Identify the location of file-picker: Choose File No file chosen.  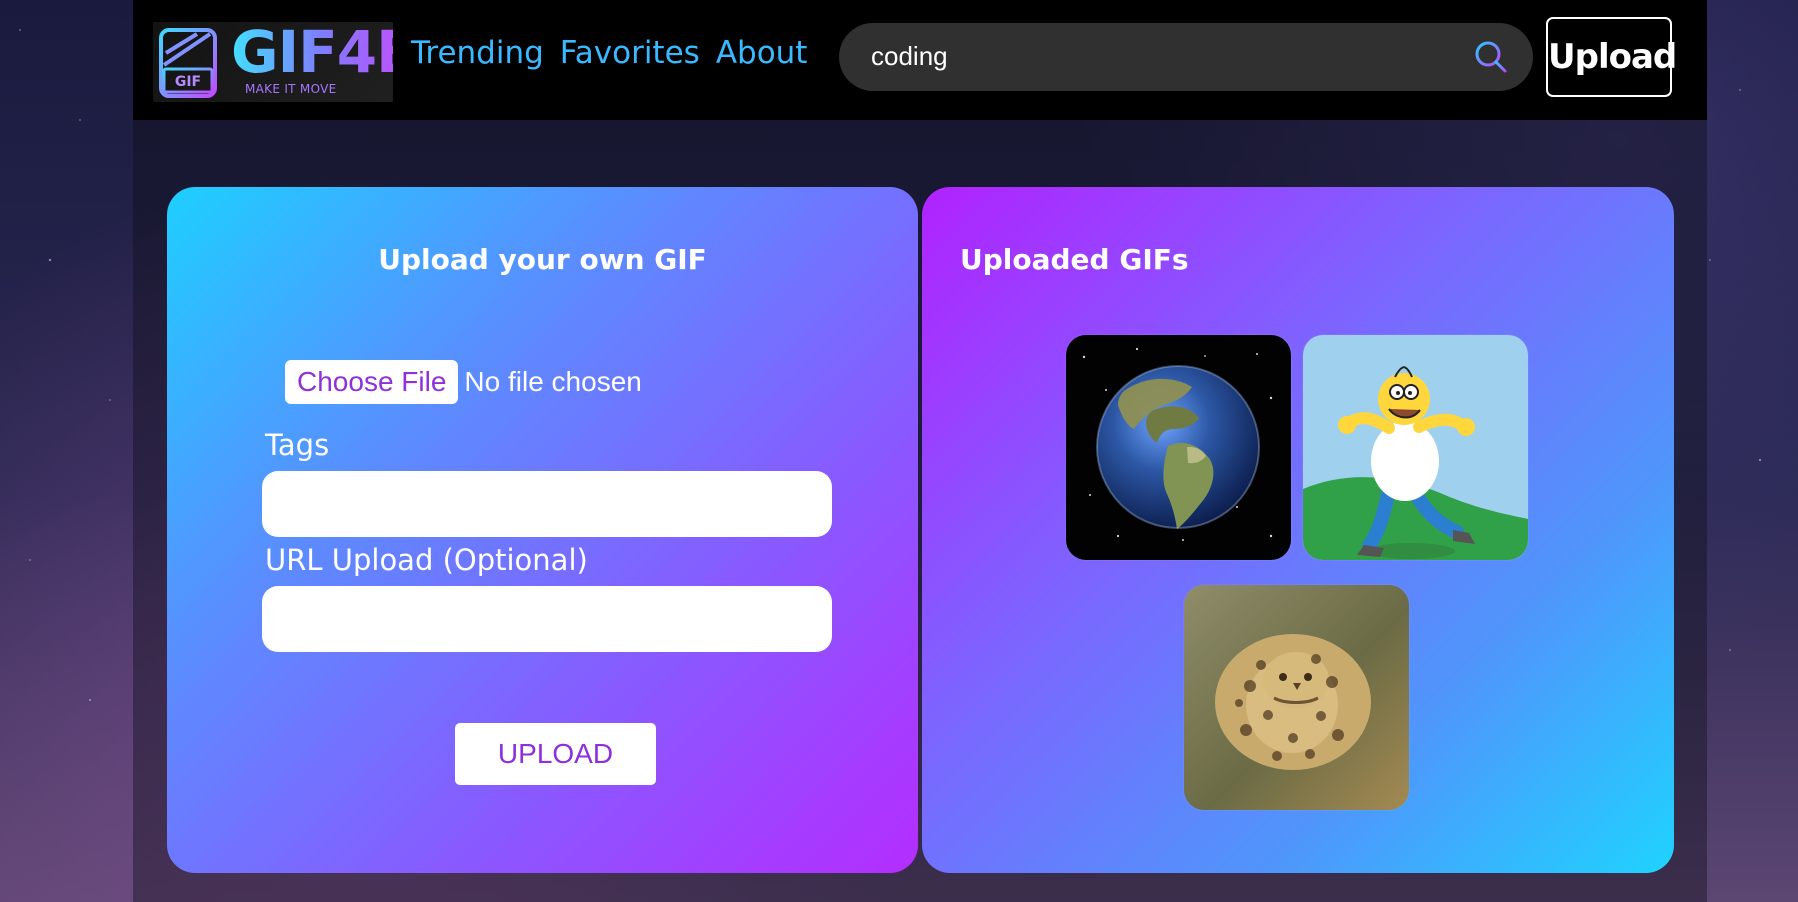
(463, 382).